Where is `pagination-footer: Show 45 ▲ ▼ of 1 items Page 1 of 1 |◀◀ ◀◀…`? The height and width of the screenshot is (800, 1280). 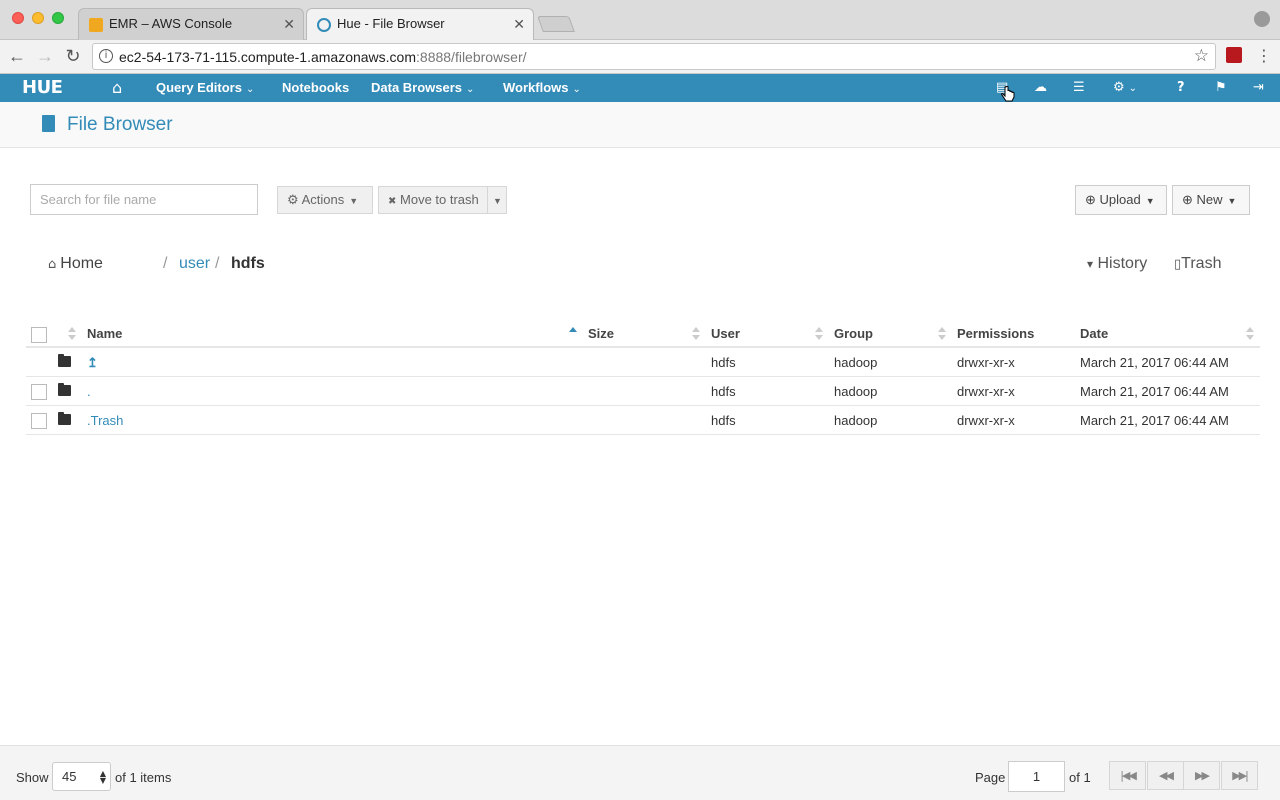 pagination-footer: Show 45 ▲ ▼ of 1 items Page 1 of 1 |◀◀ ◀◀… is located at coordinates (640, 772).